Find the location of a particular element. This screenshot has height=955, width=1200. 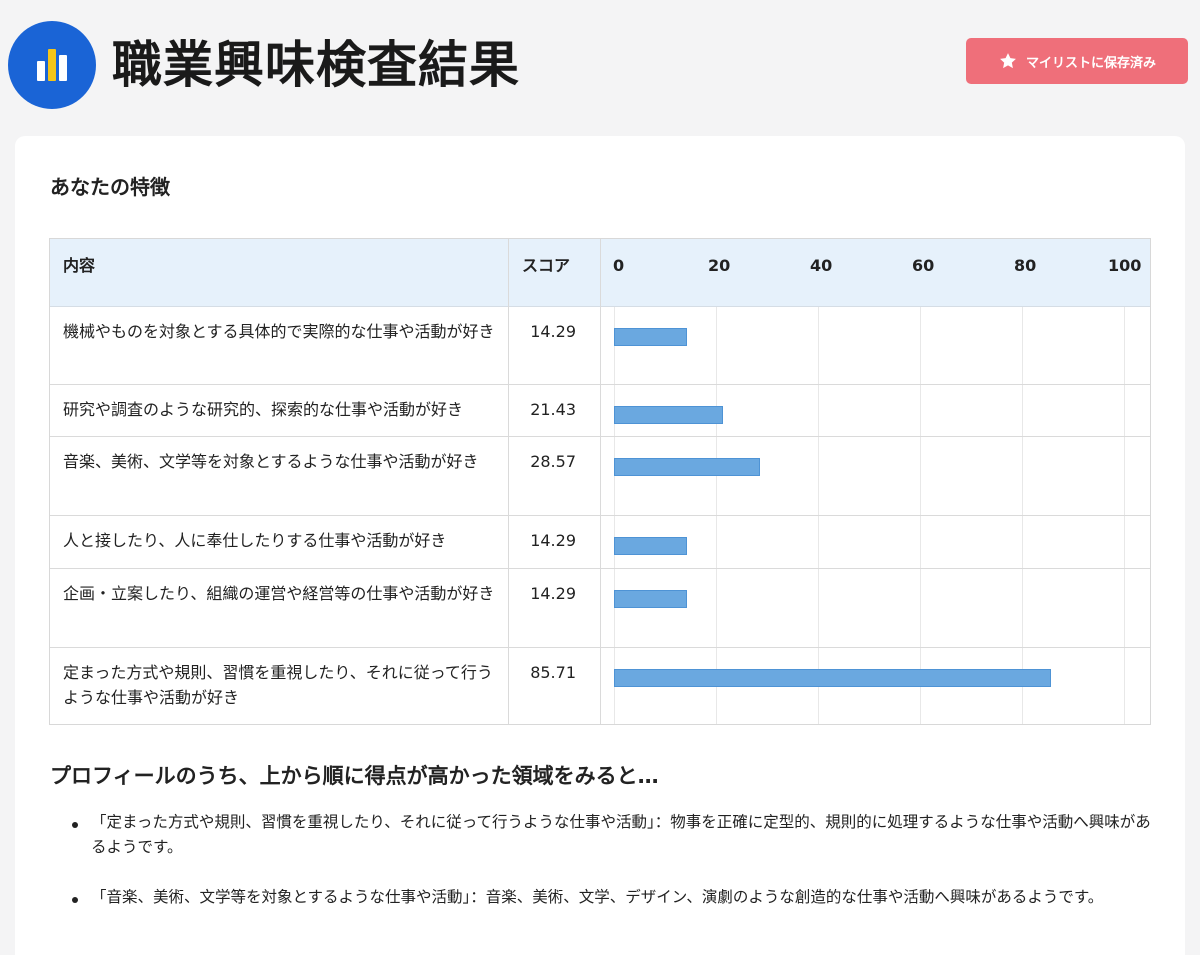

axis-tick-label: 20 is located at coordinates (719, 265).